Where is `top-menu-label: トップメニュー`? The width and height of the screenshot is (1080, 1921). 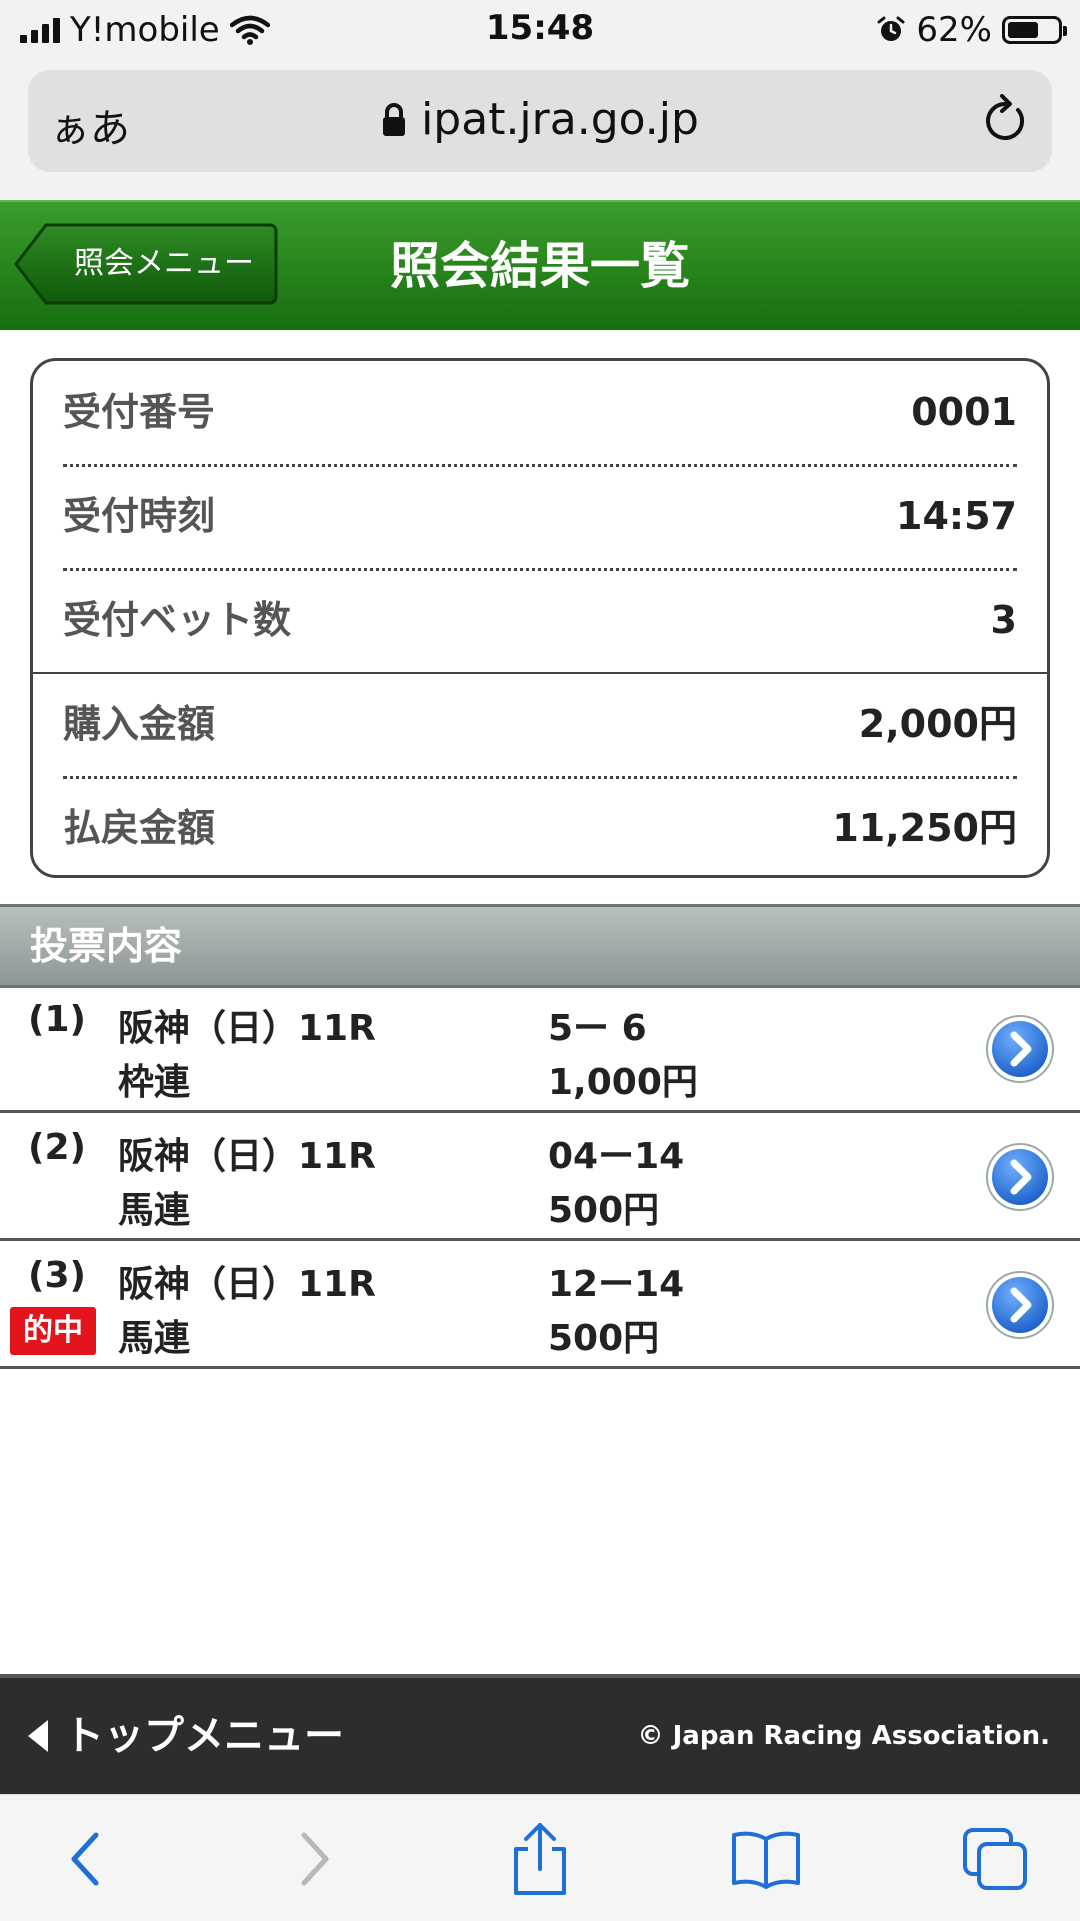 top-menu-label: トップメニュー is located at coordinates (204, 1736).